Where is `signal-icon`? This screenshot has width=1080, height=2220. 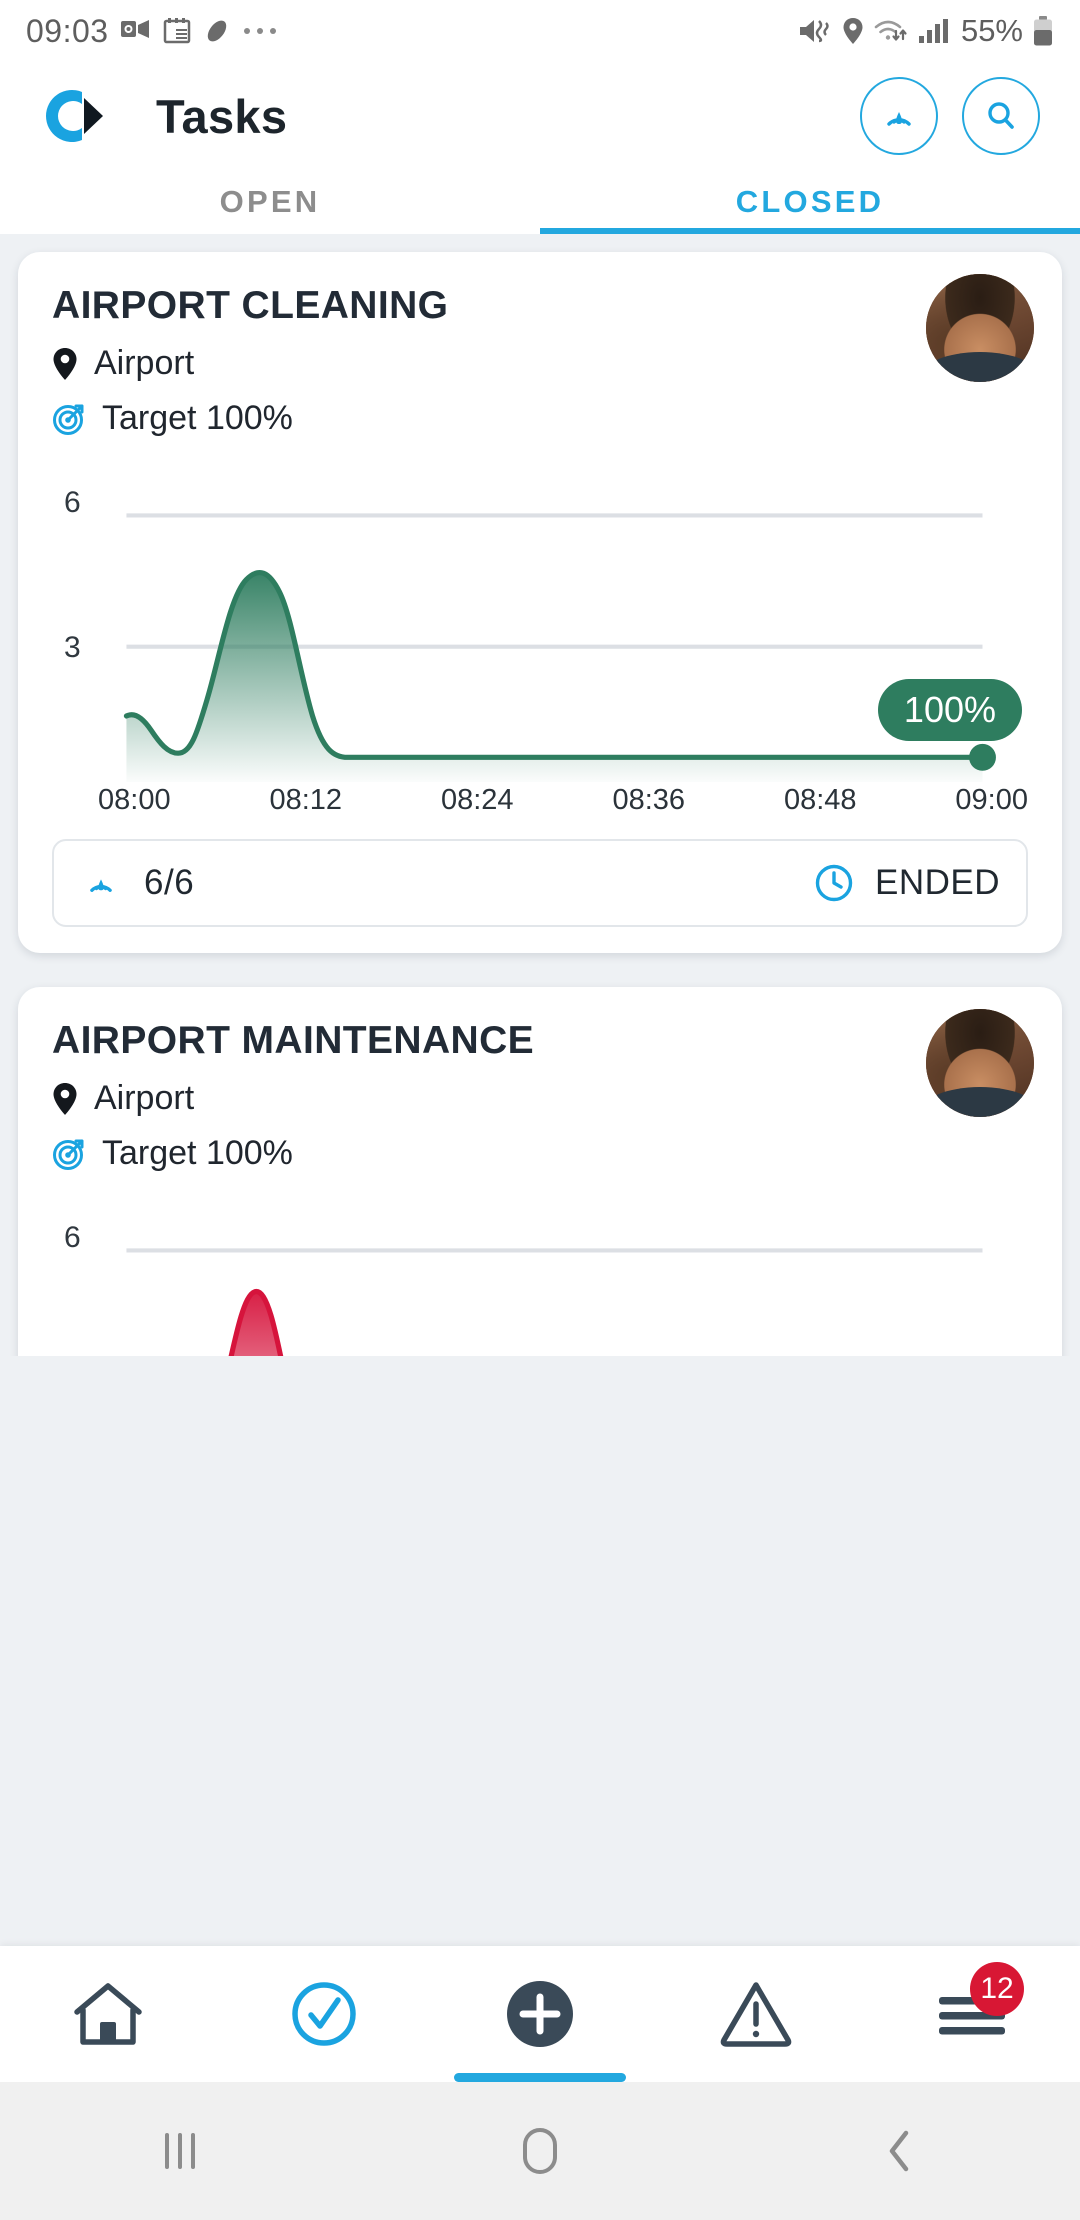
signal-icon is located at coordinates (934, 31).